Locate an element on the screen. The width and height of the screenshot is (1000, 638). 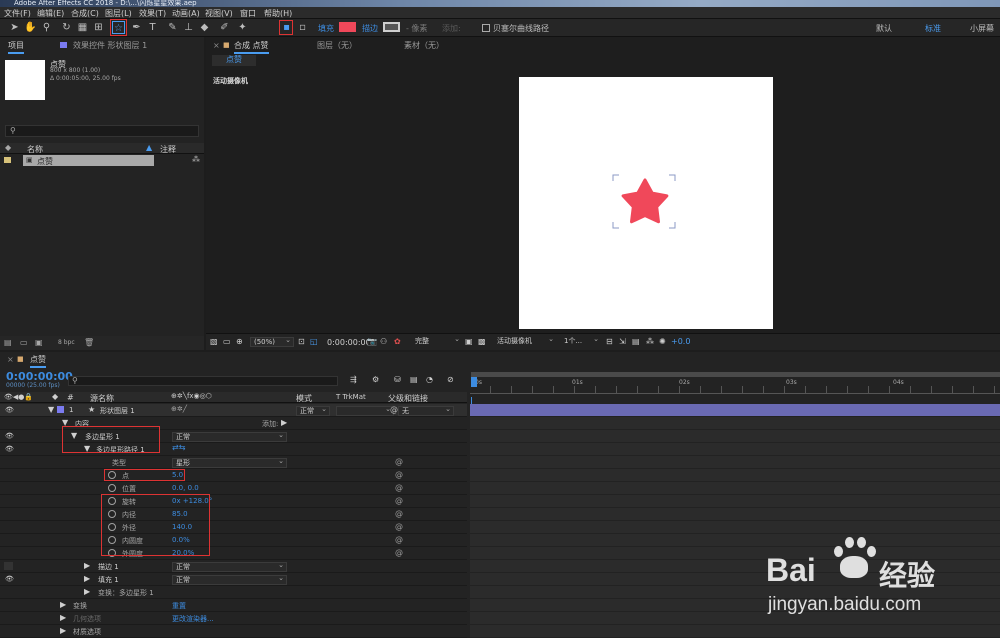
show-snapshot-icon: ⚇ is located at coordinates (383, 341).